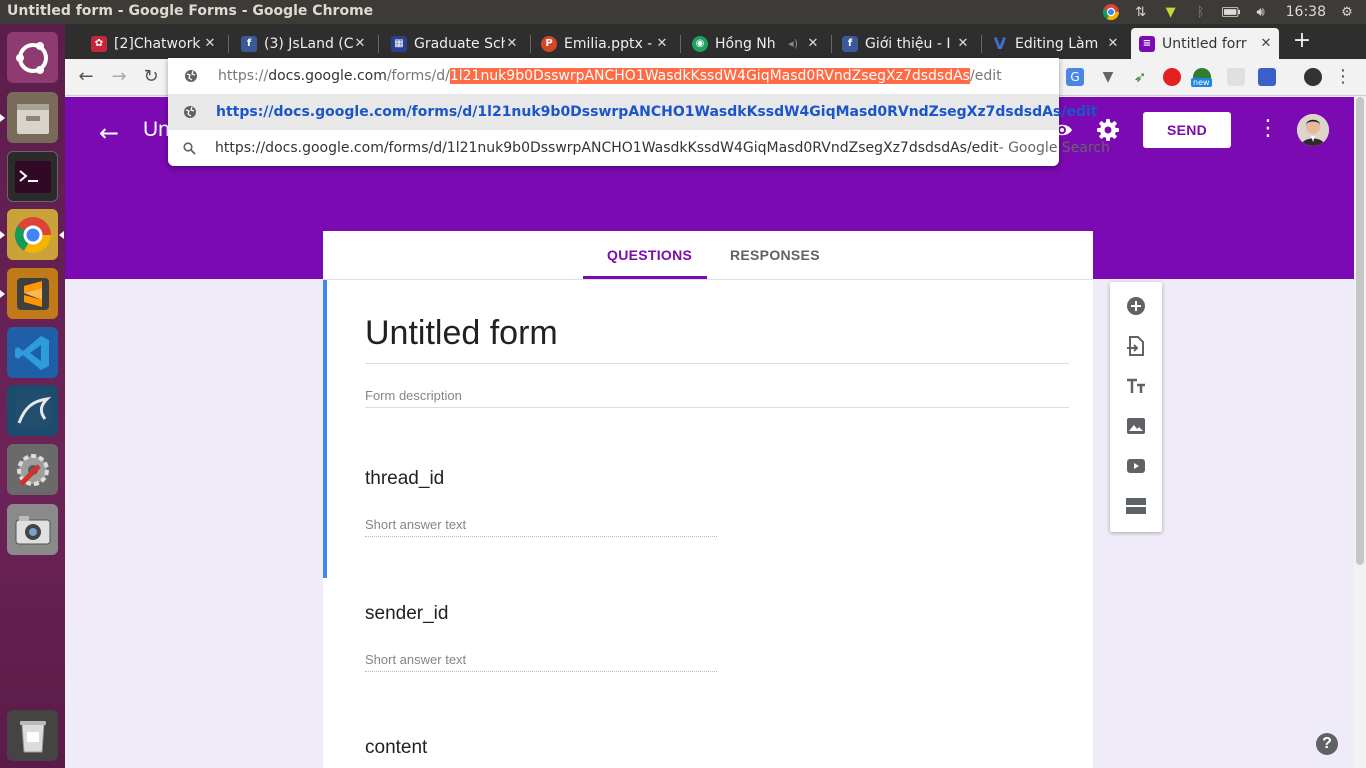  Describe the element at coordinates (1140, 77) in the screenshot. I see `feedly-extension-icon: ➶` at that location.